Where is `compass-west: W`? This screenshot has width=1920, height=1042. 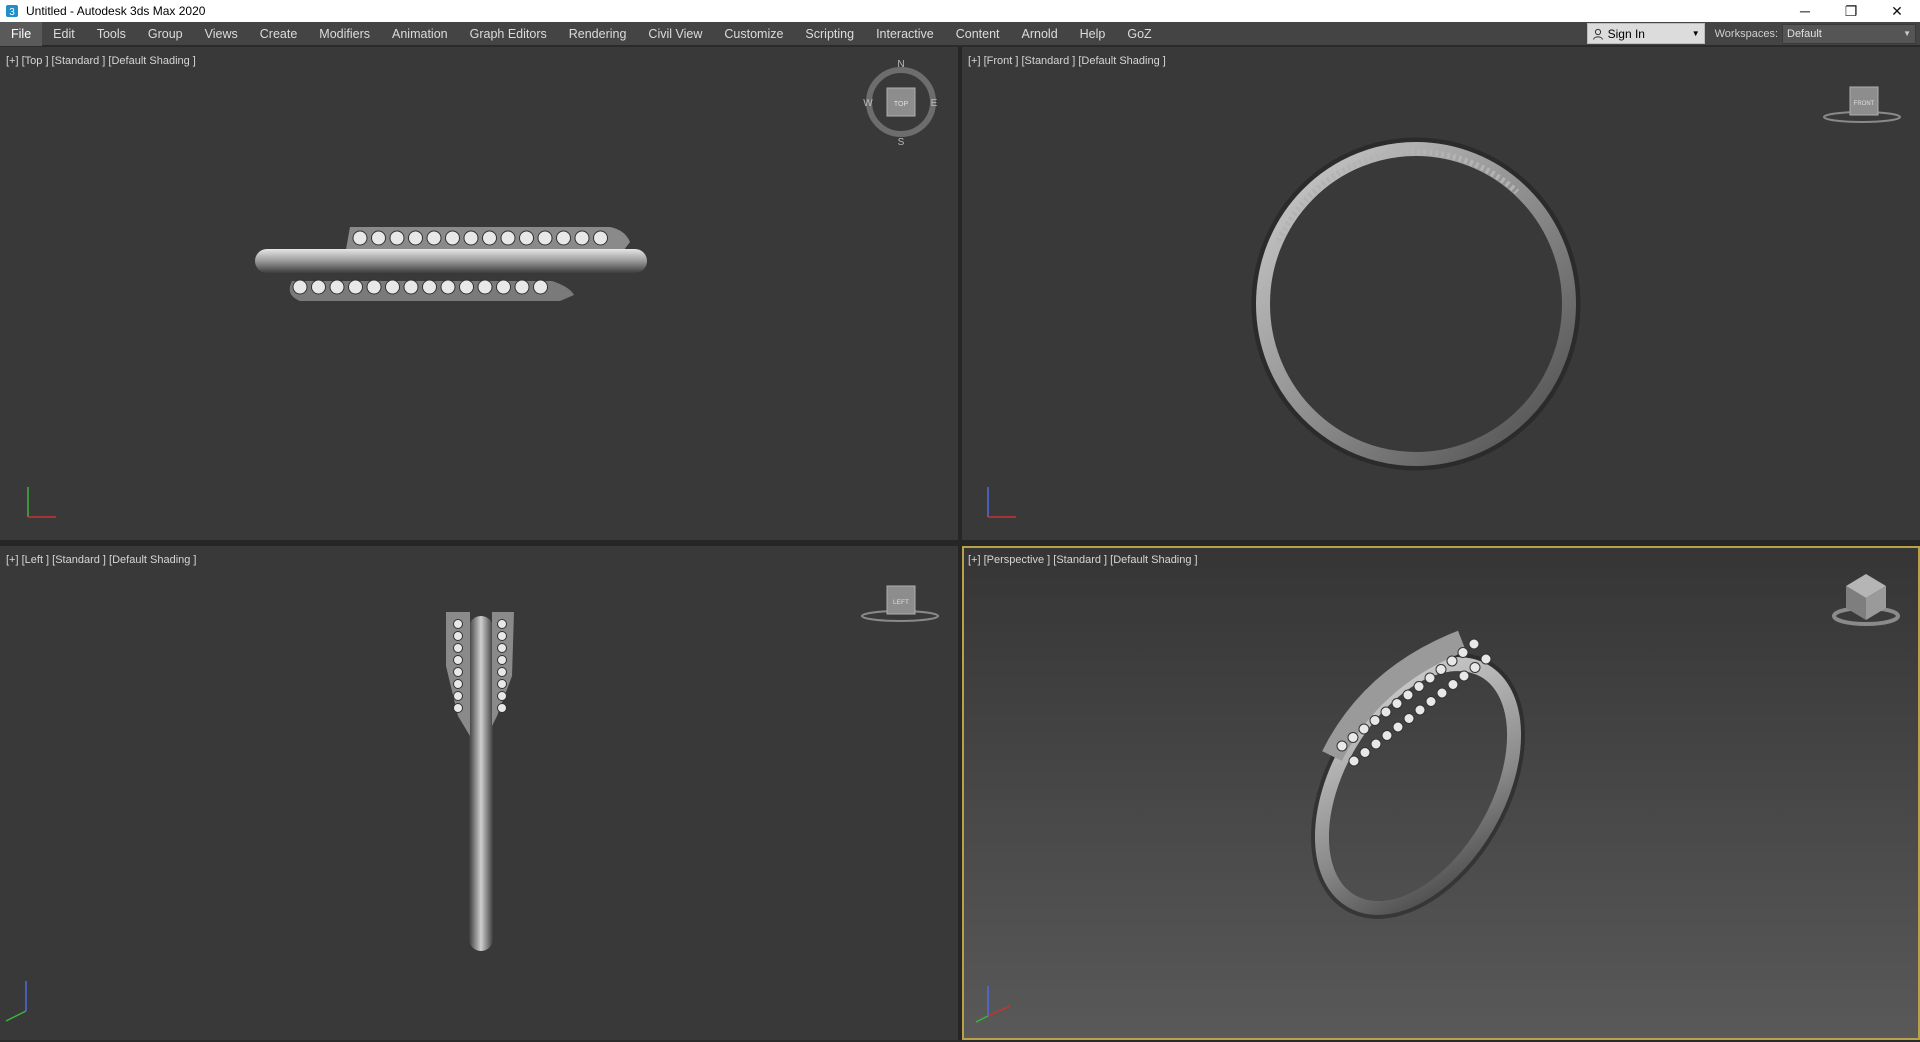 compass-west: W is located at coordinates (868, 103).